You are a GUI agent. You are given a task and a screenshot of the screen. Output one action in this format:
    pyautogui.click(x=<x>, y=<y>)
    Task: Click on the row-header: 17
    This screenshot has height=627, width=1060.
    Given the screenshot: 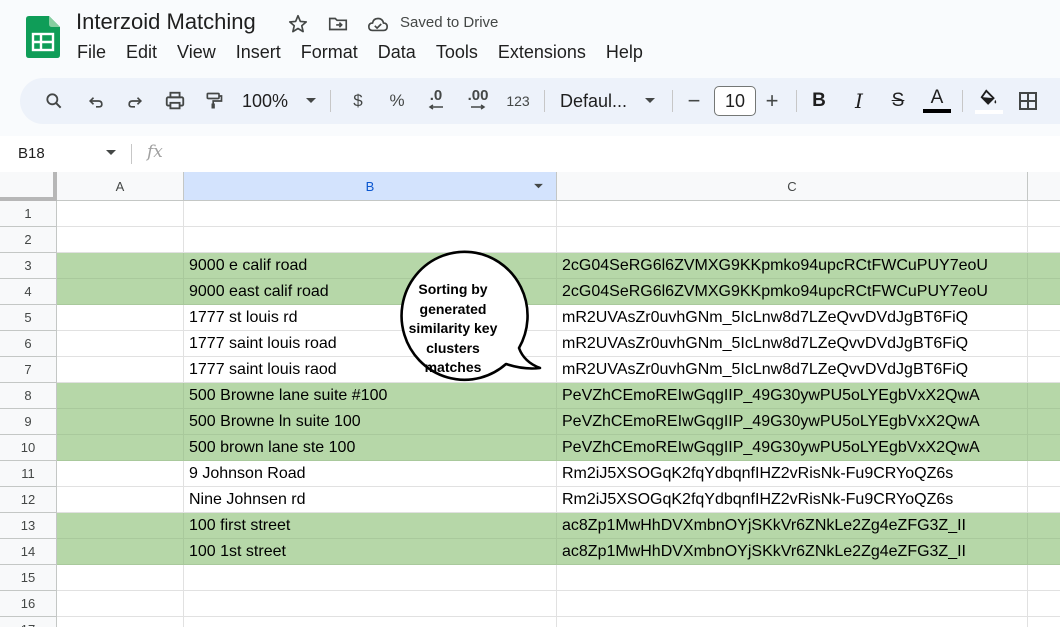 What is the action you would take?
    pyautogui.click(x=28, y=622)
    